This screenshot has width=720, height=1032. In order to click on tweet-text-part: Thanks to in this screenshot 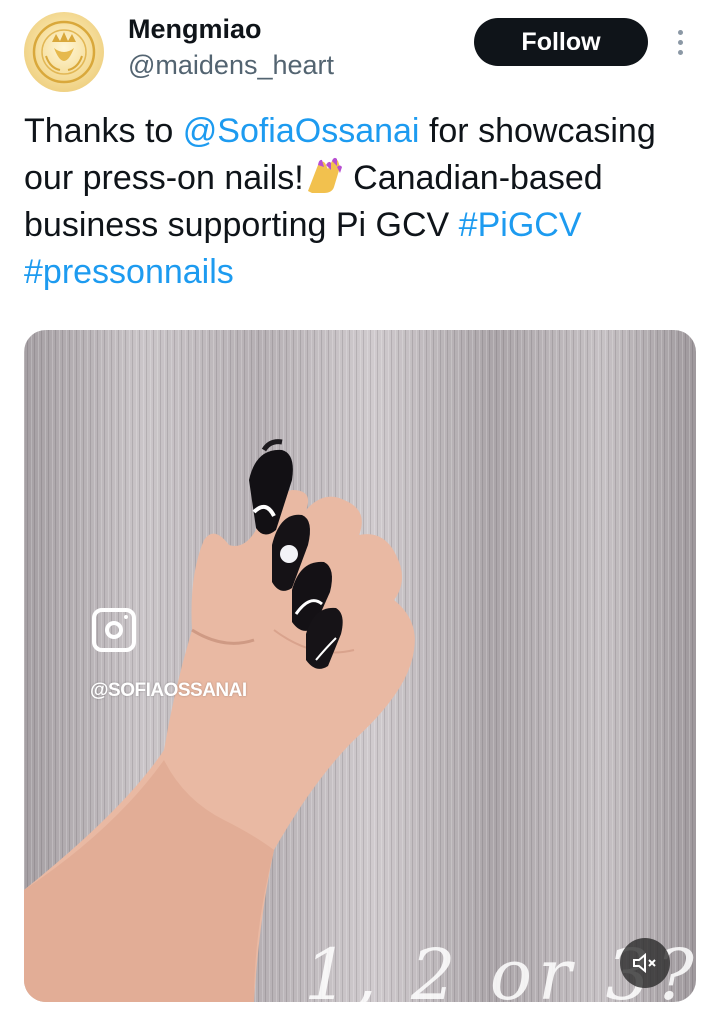, I will do `click(103, 131)`.